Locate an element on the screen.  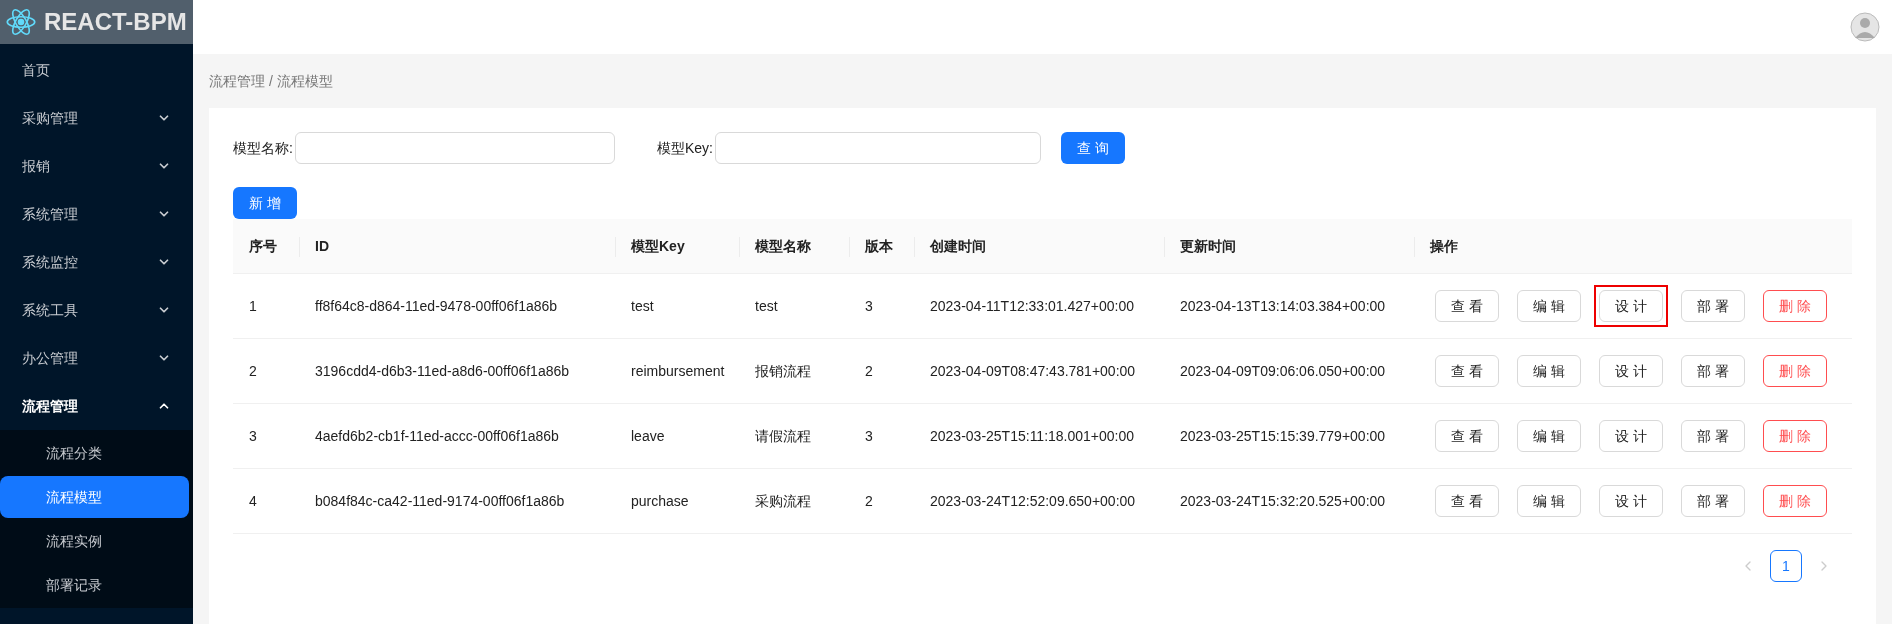
filter-label: 模型名称: is located at coordinates (263, 148).